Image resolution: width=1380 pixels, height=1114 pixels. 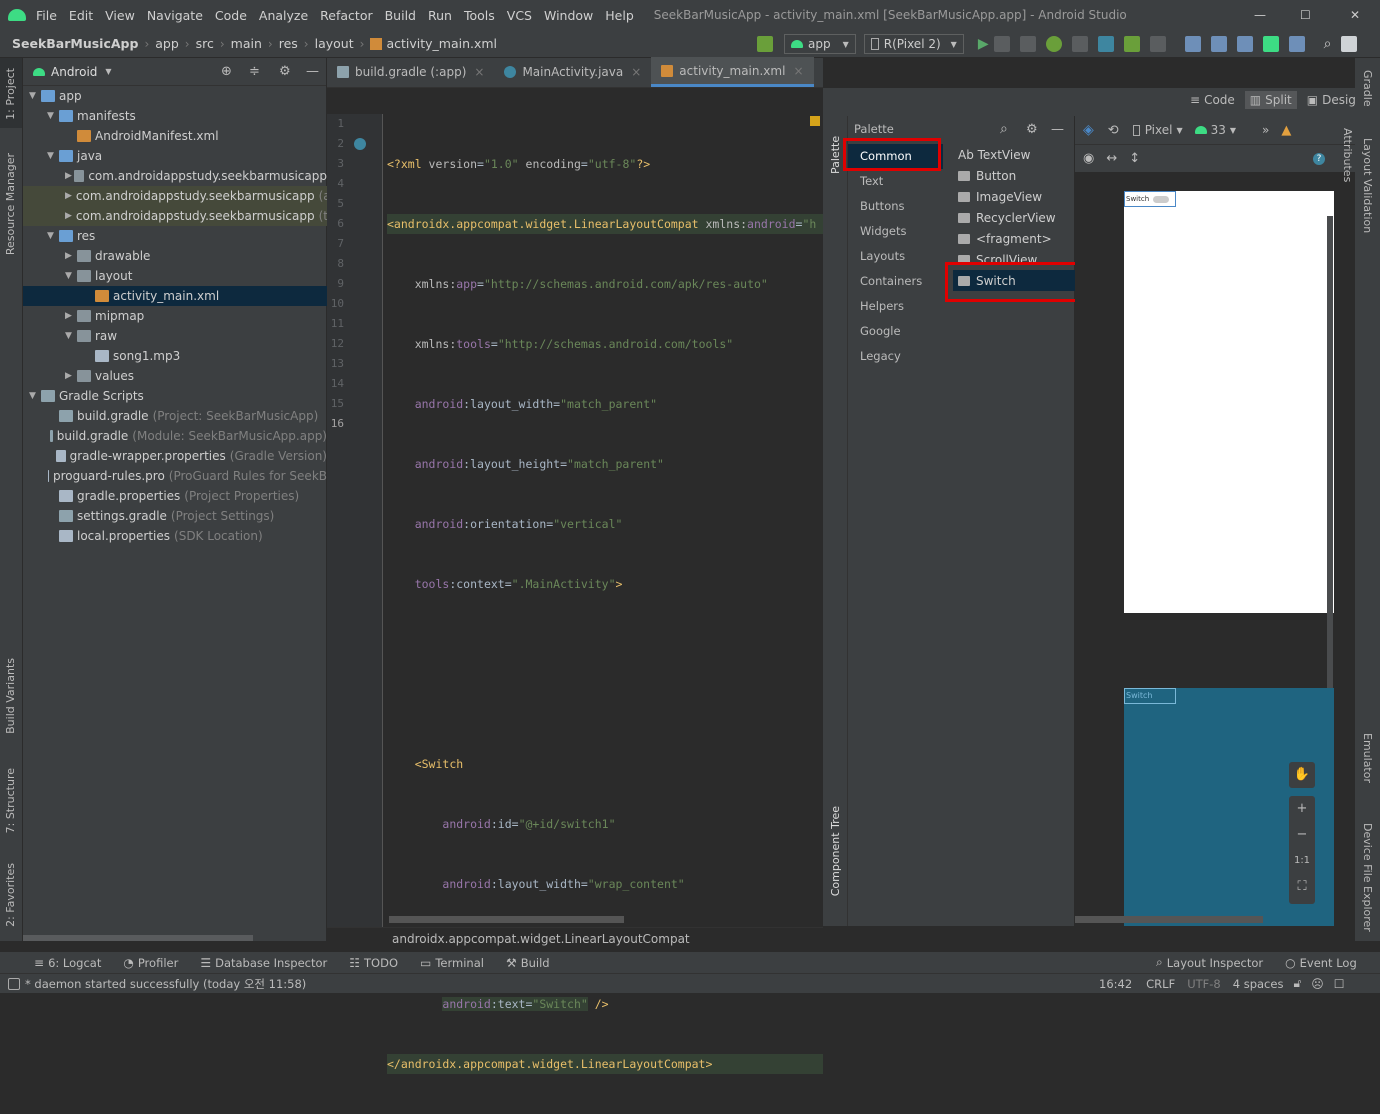 What do you see at coordinates (1150, 696) in the screenshot?
I see `blueprint-switch: Switch` at bounding box center [1150, 696].